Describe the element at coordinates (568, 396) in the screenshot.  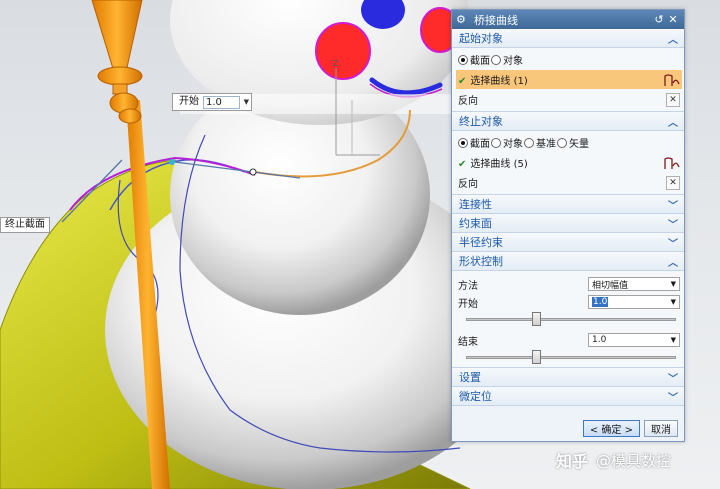
I see `section-fine-positioning: 微定位 ﹀` at that location.